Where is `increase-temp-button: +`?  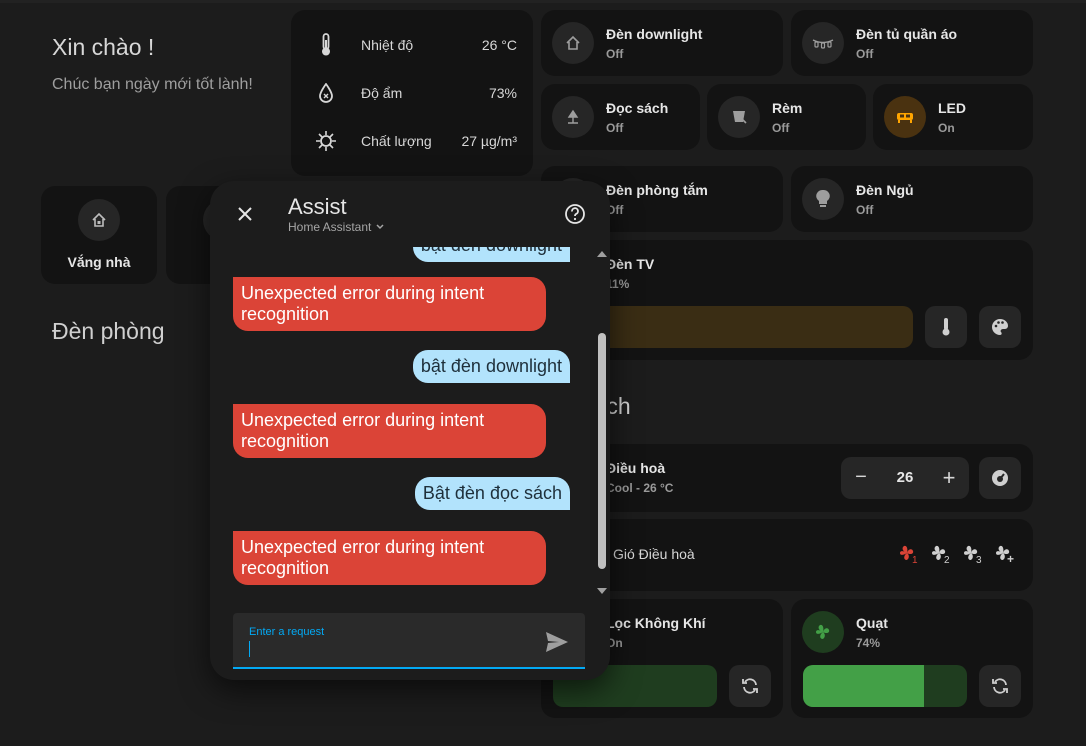 increase-temp-button: + is located at coordinates (949, 478).